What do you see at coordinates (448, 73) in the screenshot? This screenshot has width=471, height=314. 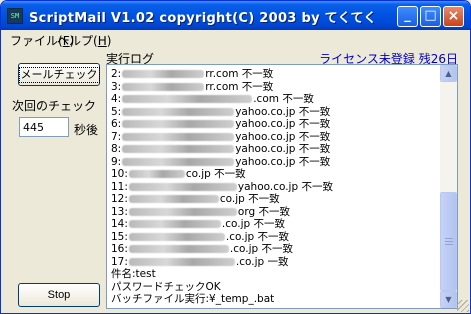 I see `scroll-up-icon: ▲` at bounding box center [448, 73].